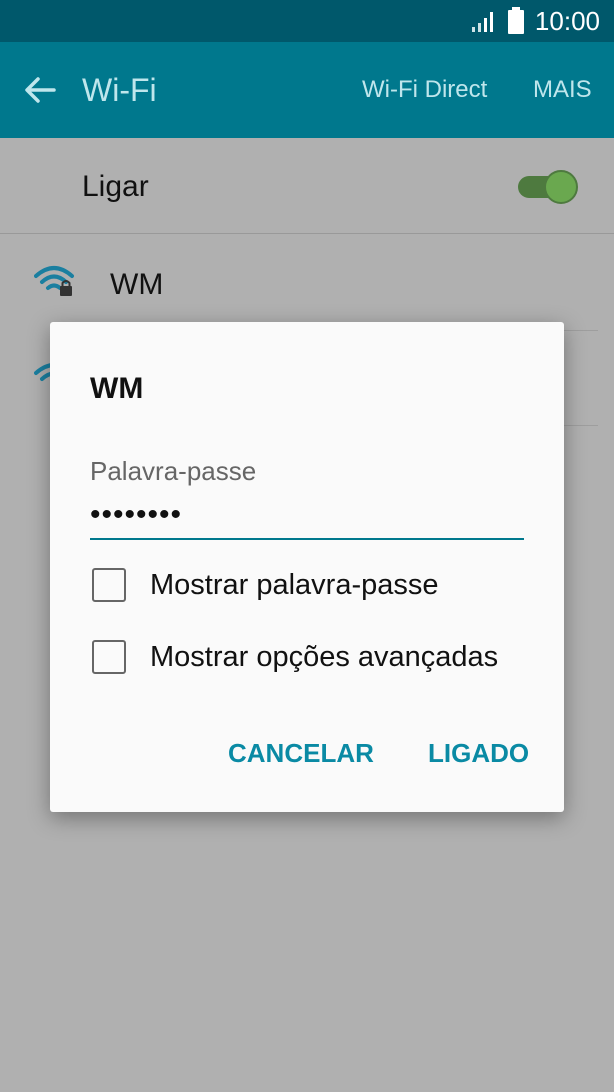 The height and width of the screenshot is (1092, 614). I want to click on network-name: WM, so click(137, 284).